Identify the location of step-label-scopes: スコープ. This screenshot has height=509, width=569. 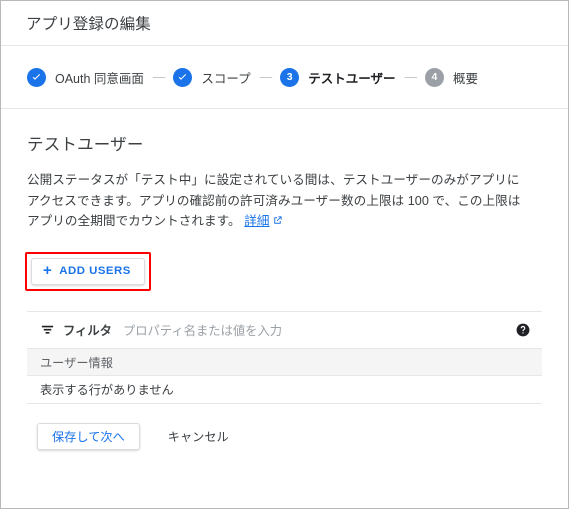
(226, 78).